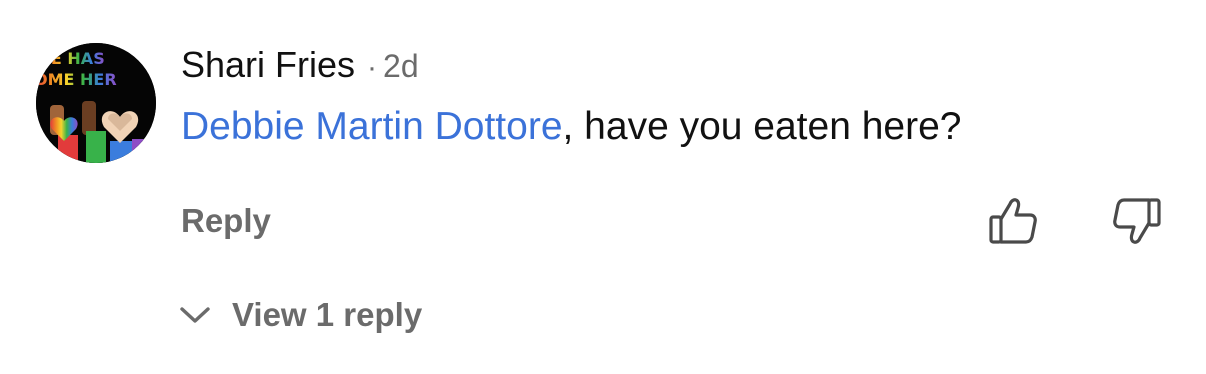 Image resolution: width=1206 pixels, height=374 pixels. What do you see at coordinates (1014, 221) in the screenshot?
I see `thumbs-up-icon` at bounding box center [1014, 221].